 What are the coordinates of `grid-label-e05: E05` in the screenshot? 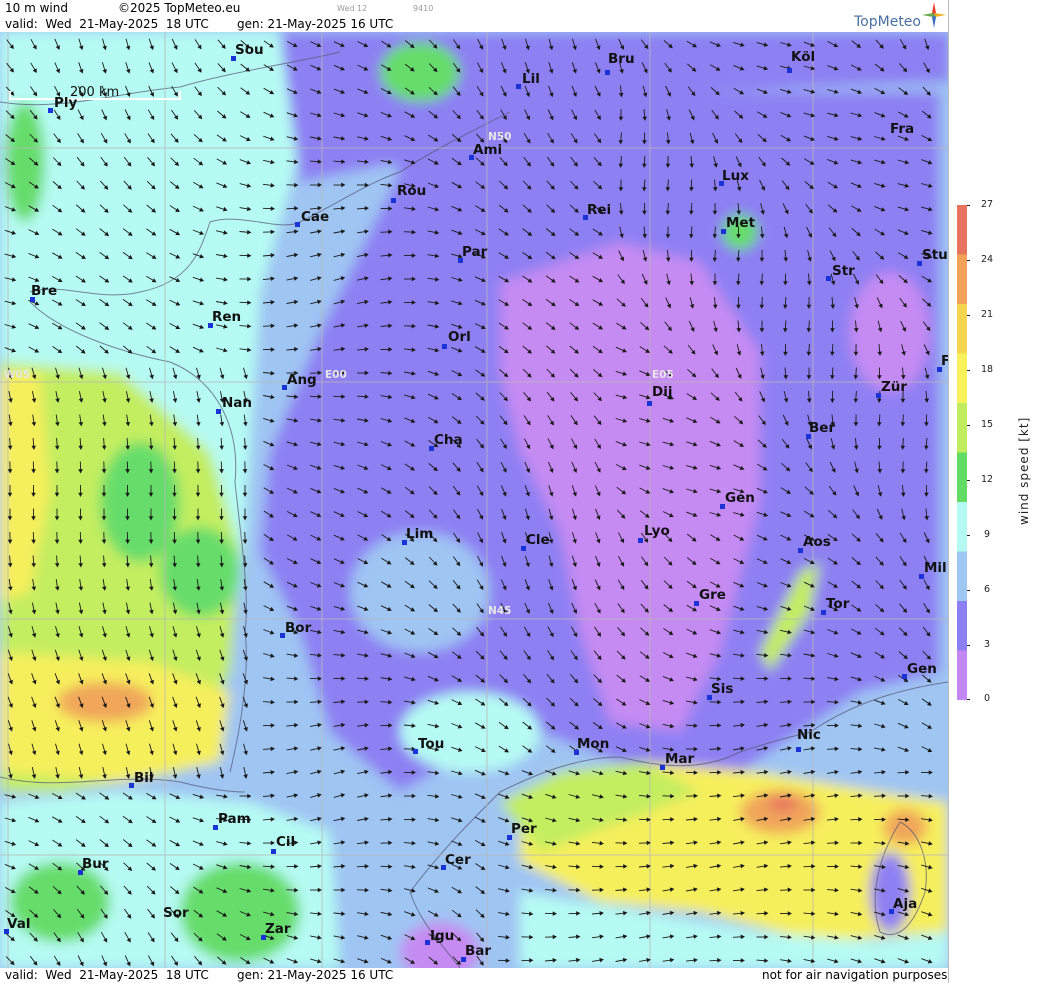 It's located at (663, 375).